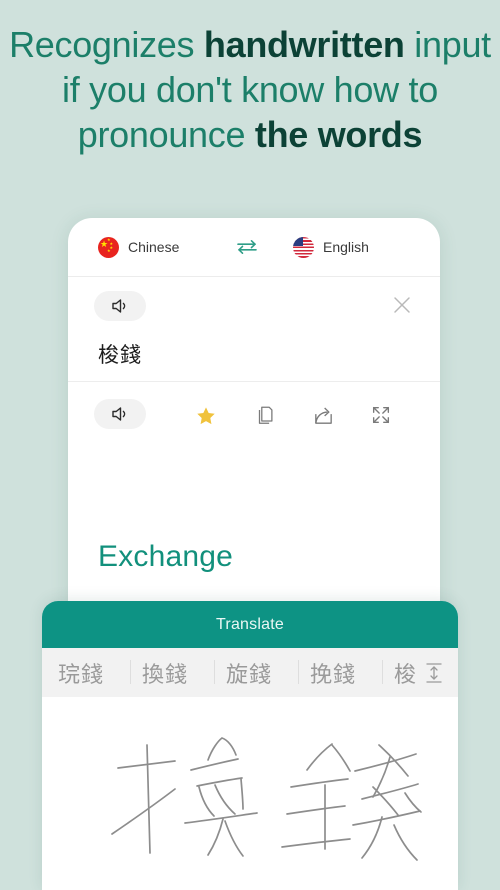  Describe the element at coordinates (120, 354) in the screenshot. I see `source-text: 梭錢` at that location.